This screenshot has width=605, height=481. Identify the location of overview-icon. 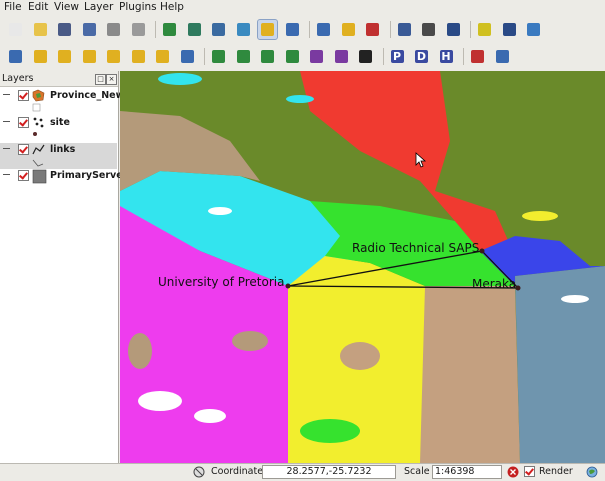
(267, 29).